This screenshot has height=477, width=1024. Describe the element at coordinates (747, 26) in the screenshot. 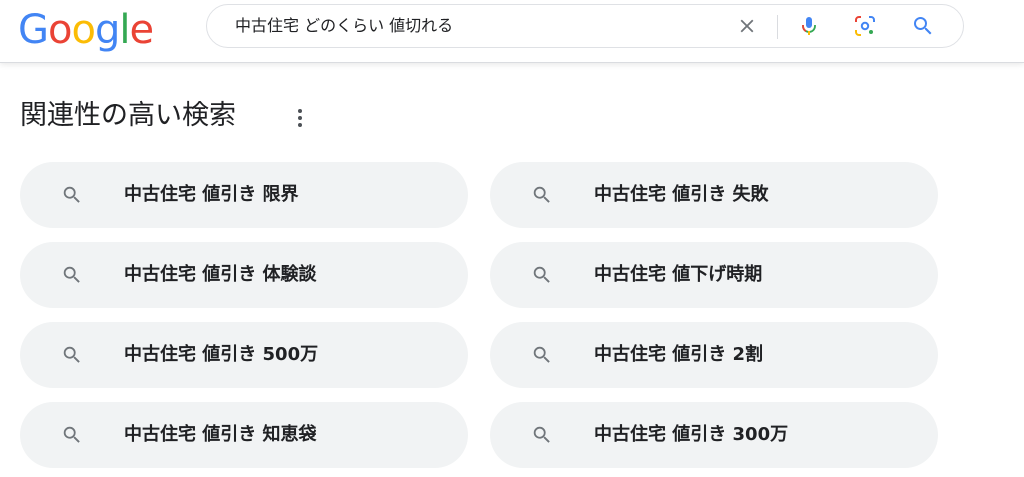

I see `close-icon` at that location.